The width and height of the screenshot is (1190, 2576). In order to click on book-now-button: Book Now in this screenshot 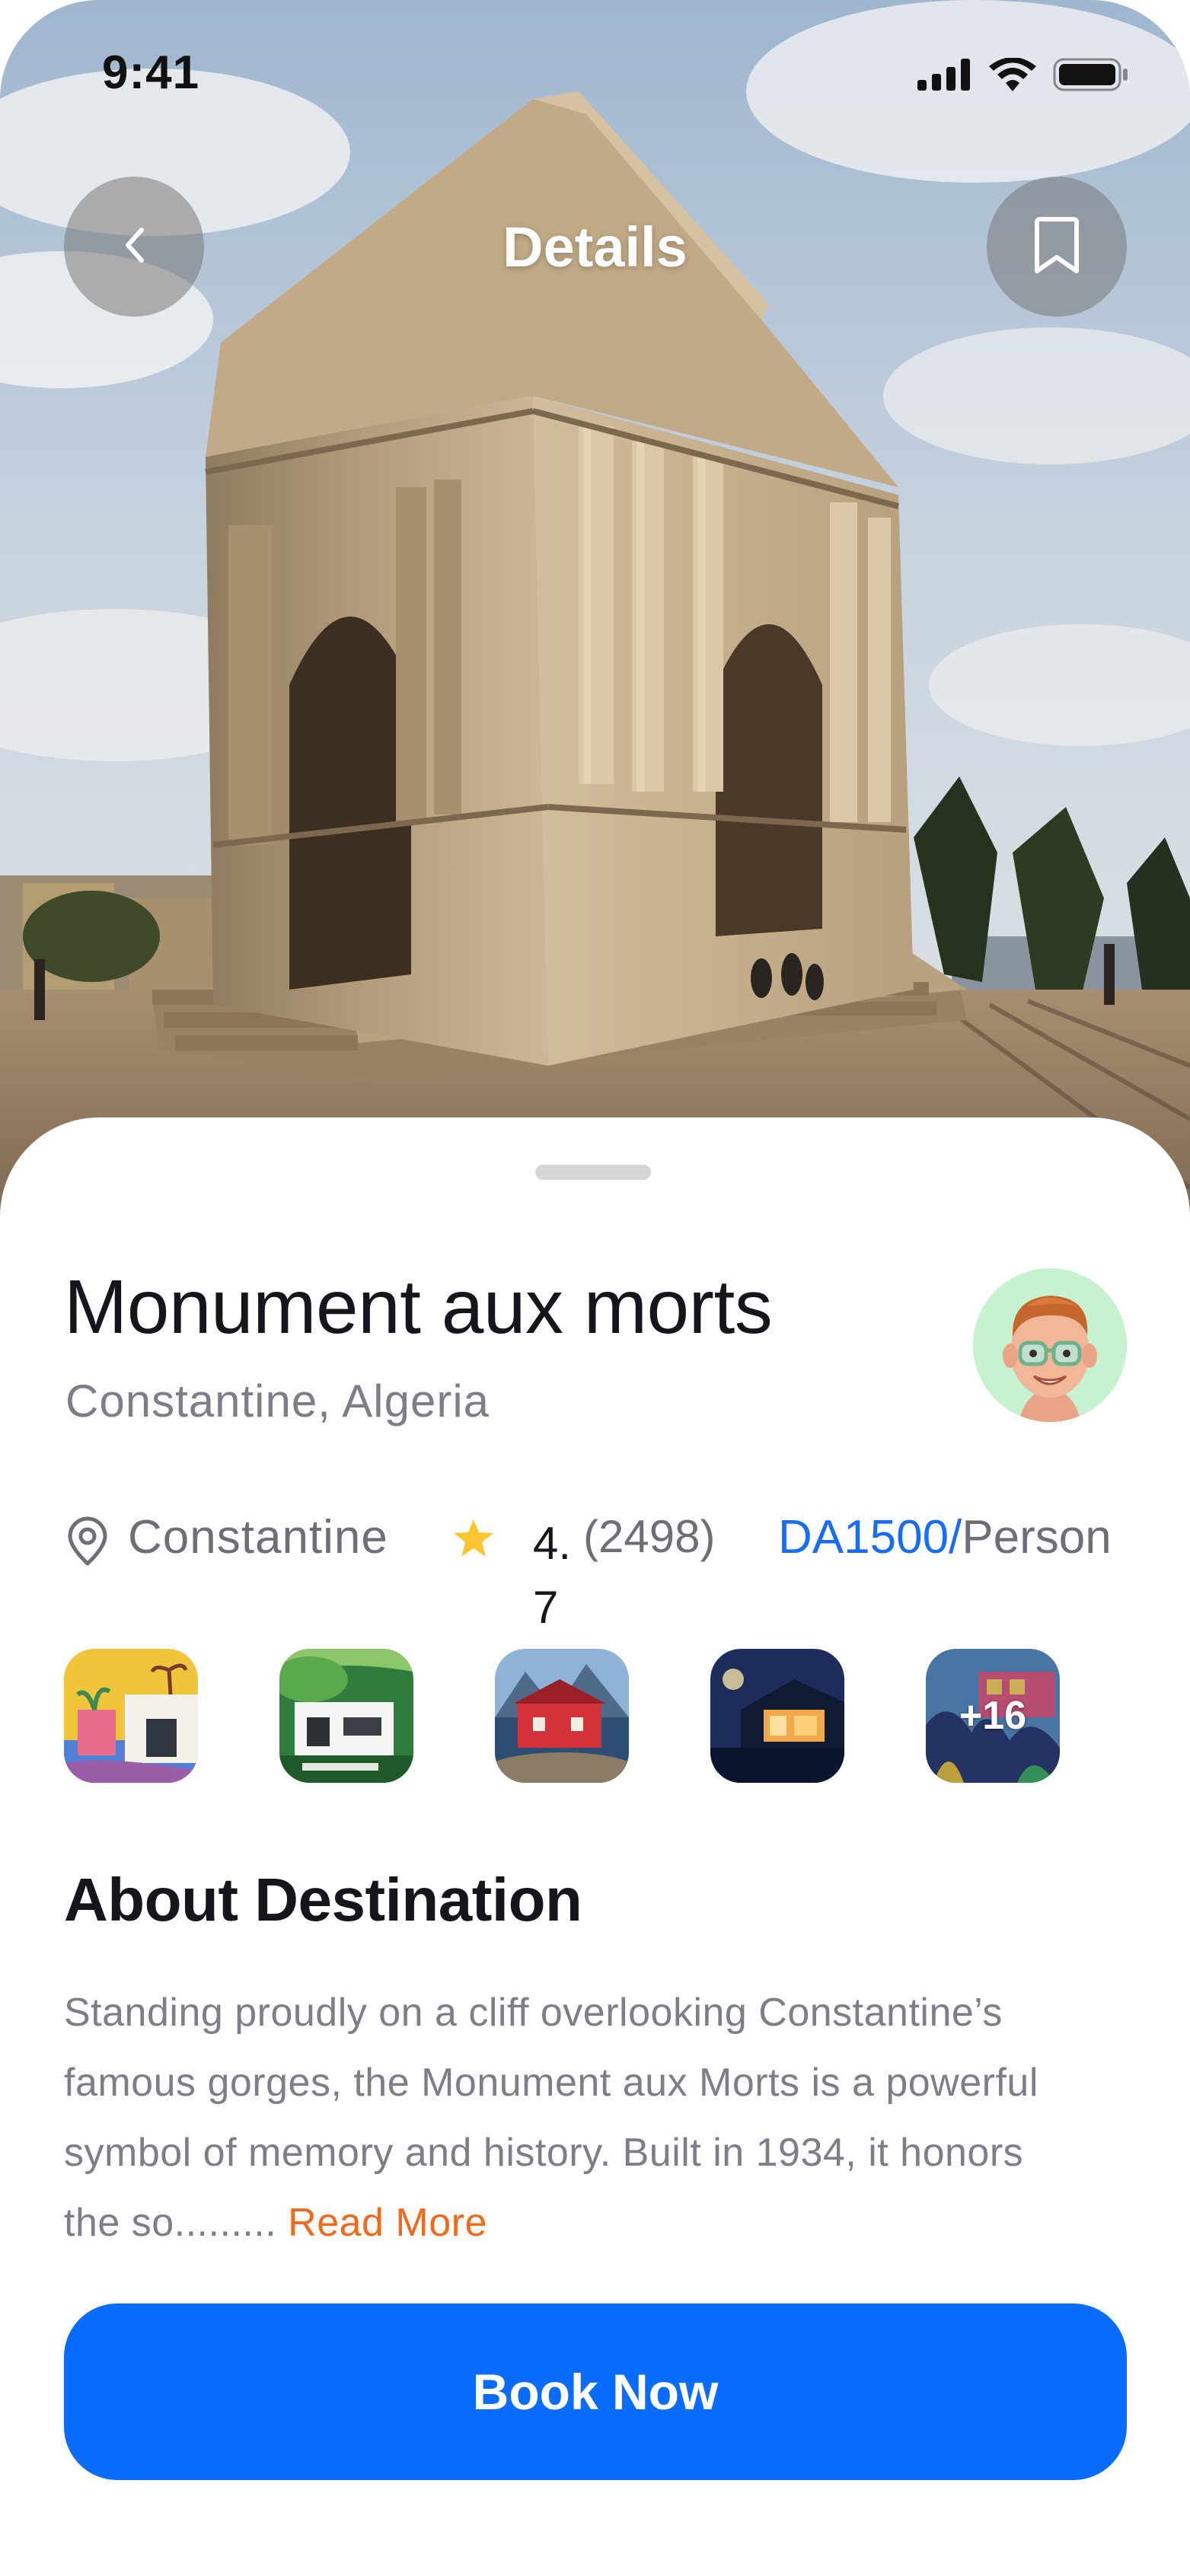, I will do `click(595, 2391)`.